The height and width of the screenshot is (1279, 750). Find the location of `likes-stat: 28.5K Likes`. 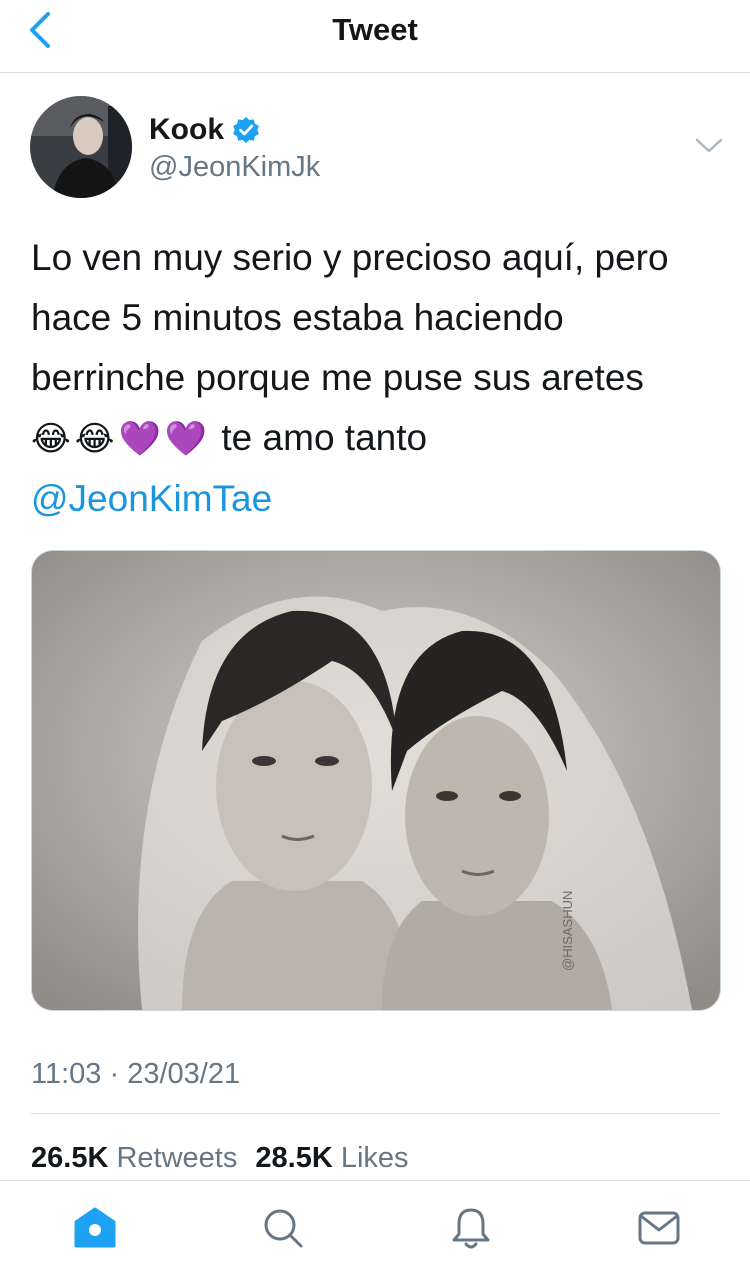

likes-stat: 28.5K Likes is located at coordinates (331, 1158).